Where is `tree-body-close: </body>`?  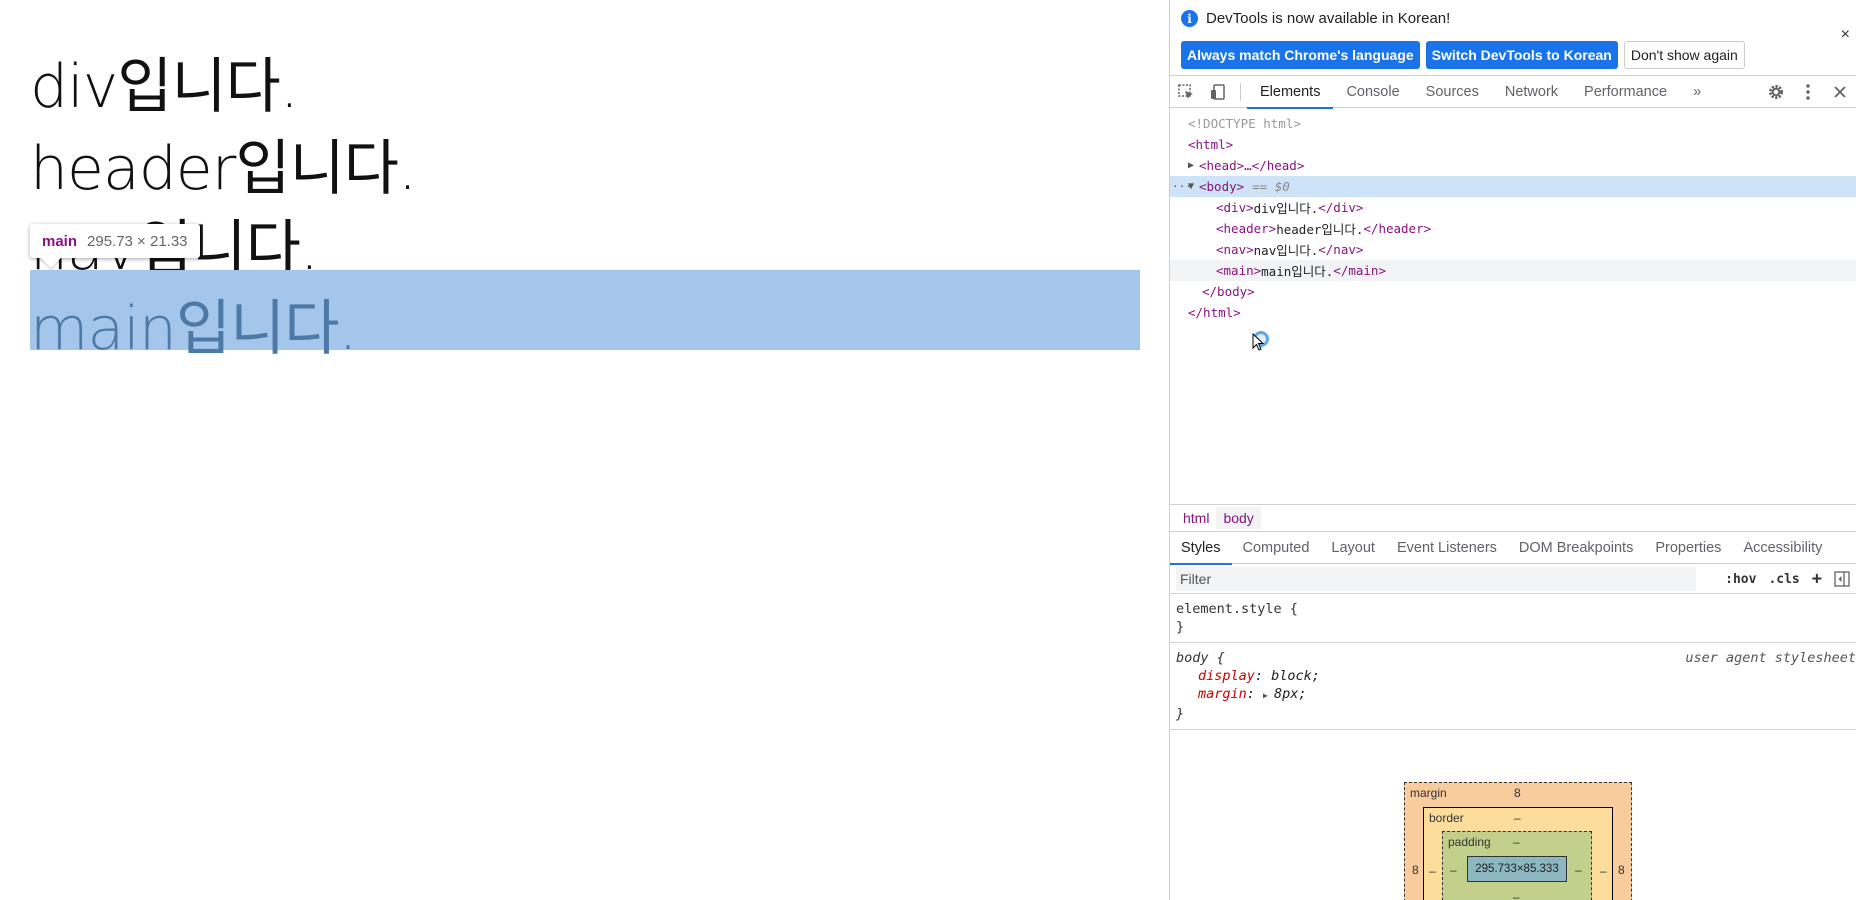
tree-body-close: </body> is located at coordinates (1513, 291).